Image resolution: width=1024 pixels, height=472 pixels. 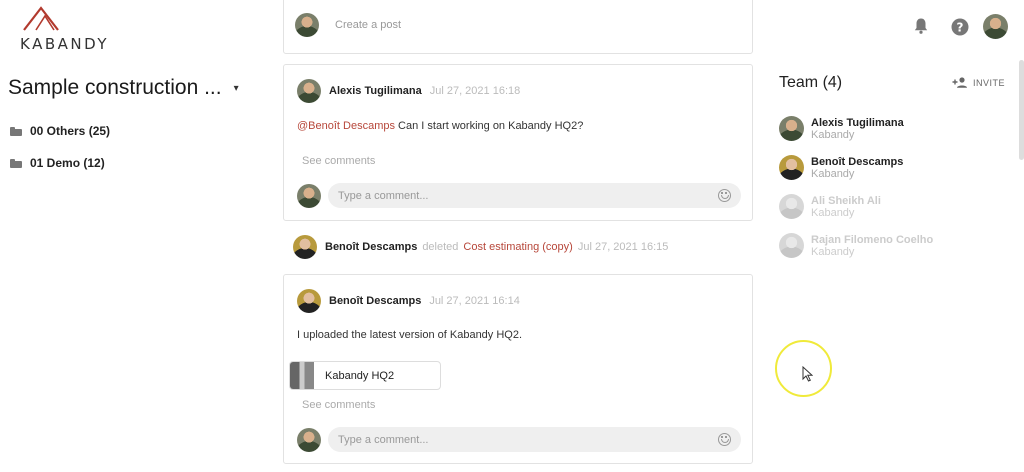 What do you see at coordinates (368, 25) in the screenshot?
I see `create-post-input: Create a post` at bounding box center [368, 25].